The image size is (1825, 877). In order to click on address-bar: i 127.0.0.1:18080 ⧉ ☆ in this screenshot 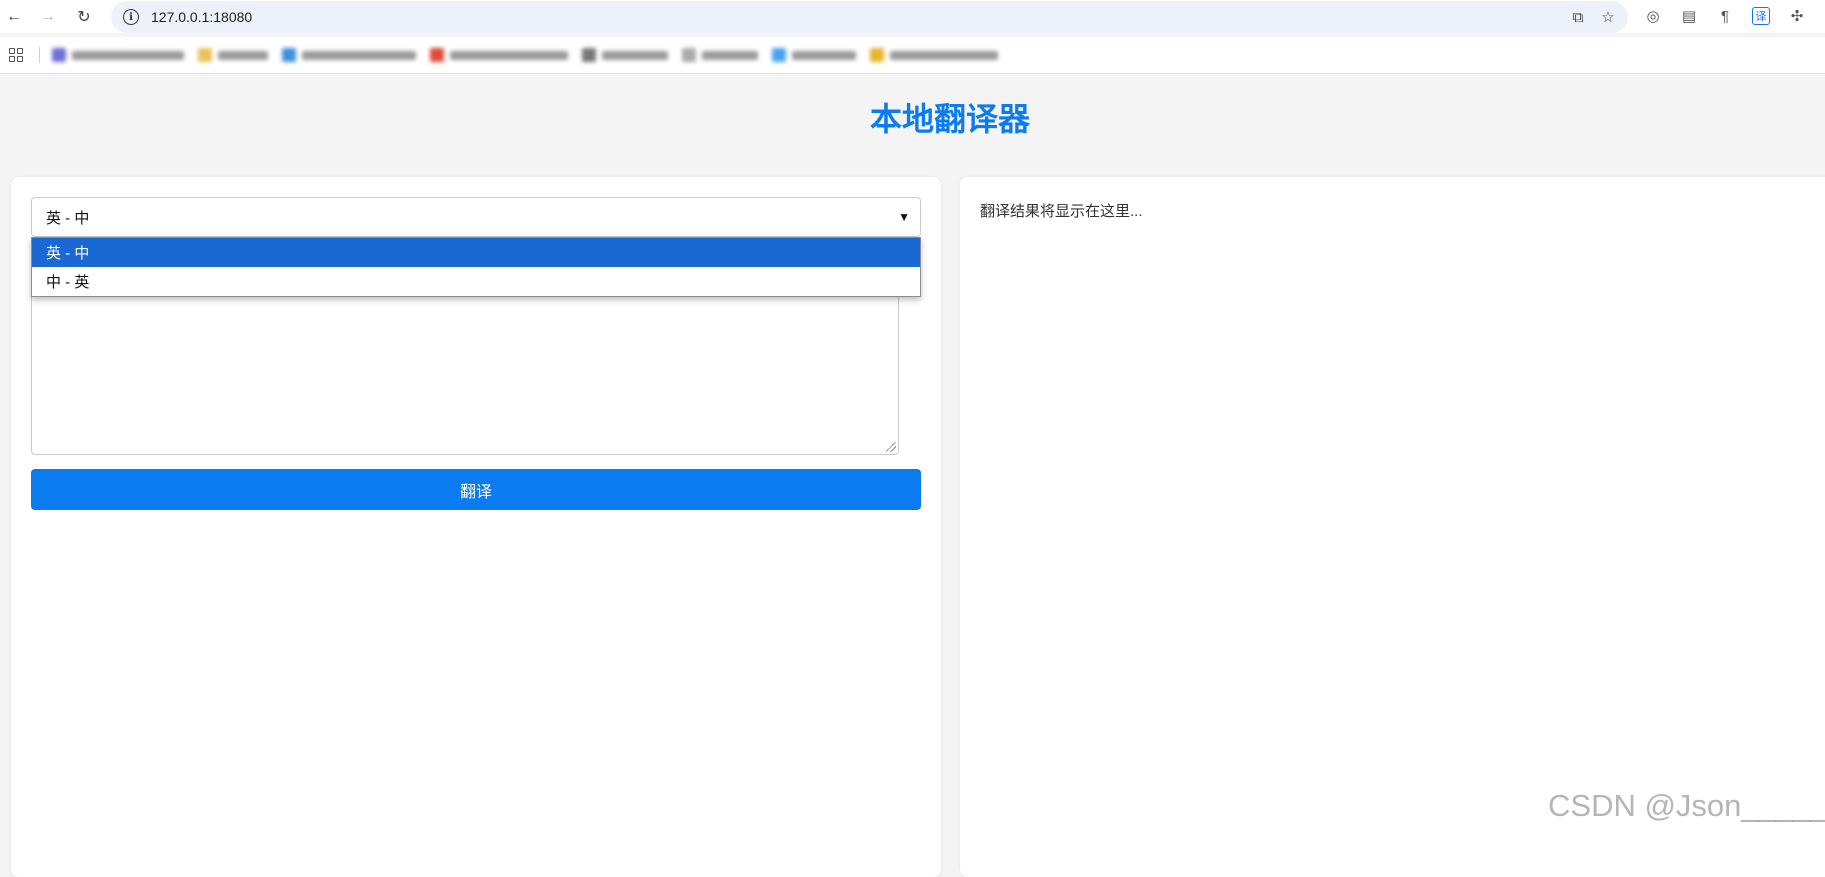, I will do `click(869, 17)`.